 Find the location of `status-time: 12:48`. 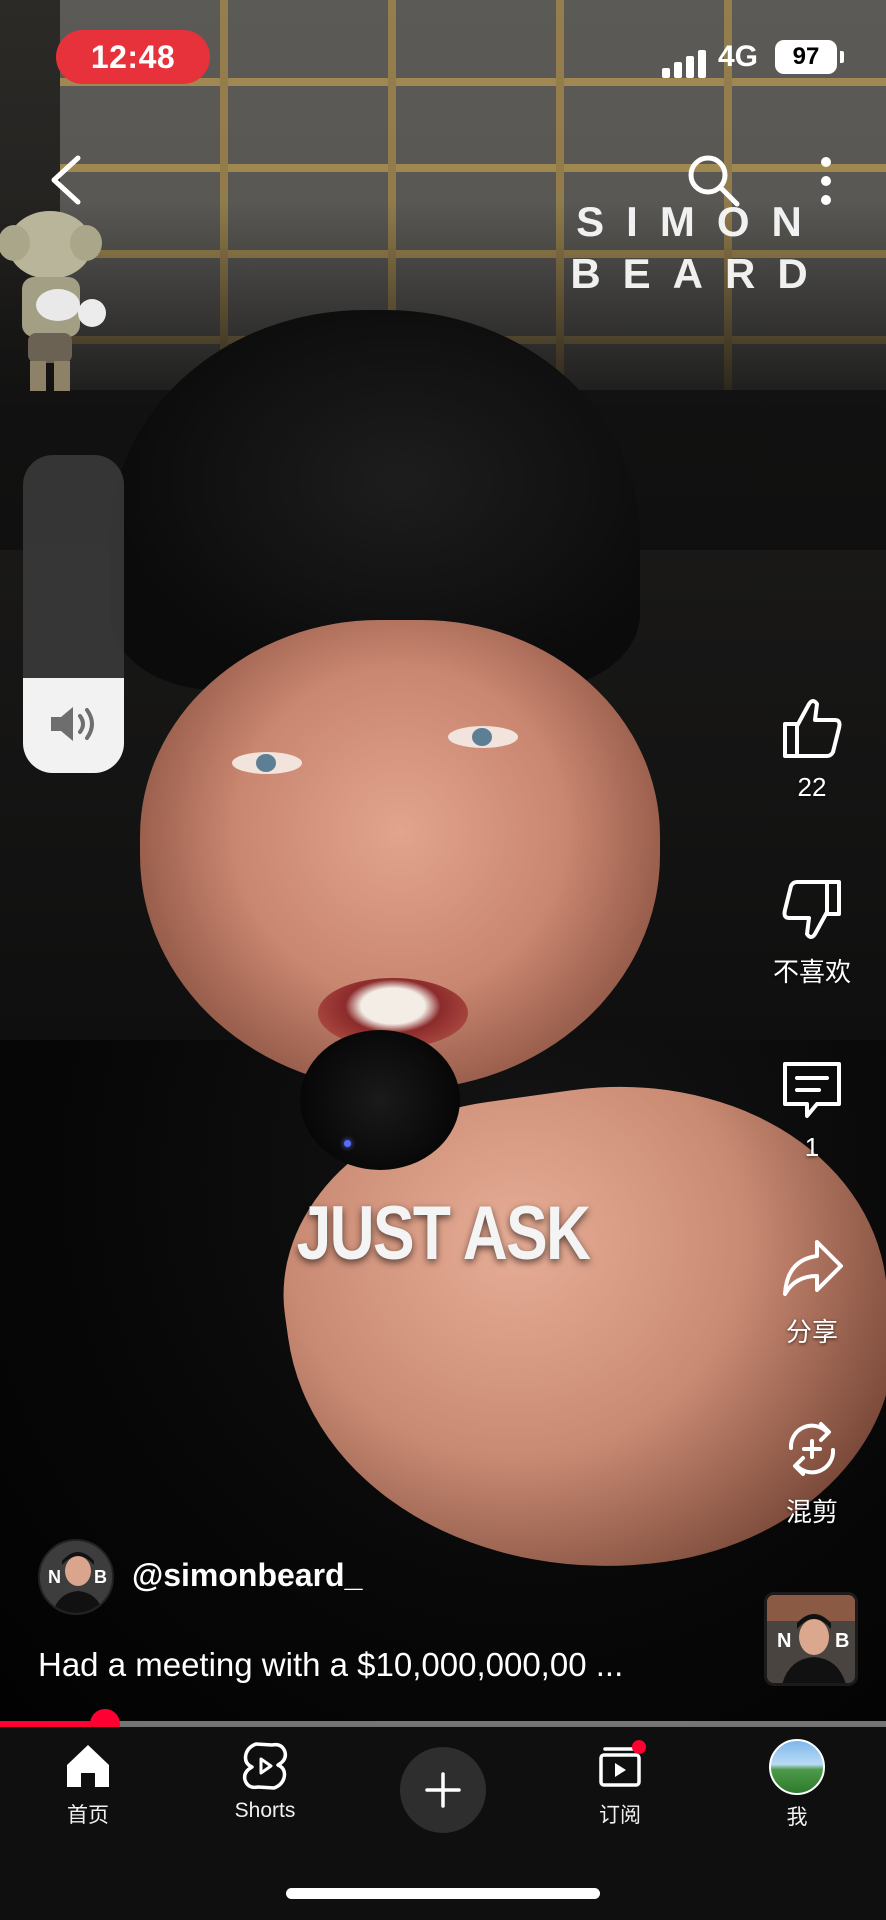

status-time: 12:48 is located at coordinates (133, 57).